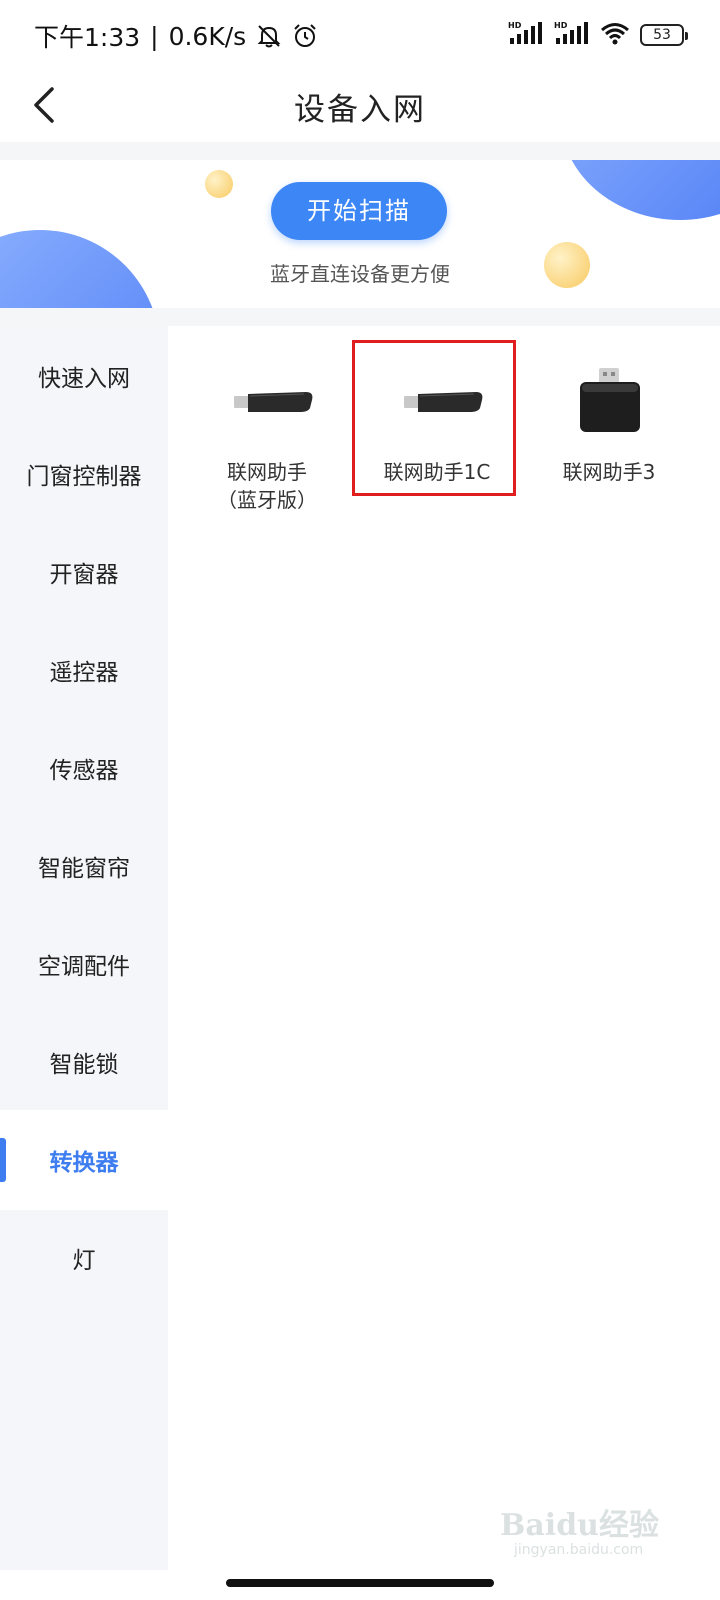 The width and height of the screenshot is (720, 1600). Describe the element at coordinates (84, 1258) in the screenshot. I see `sidebar-item-light: 灯` at that location.